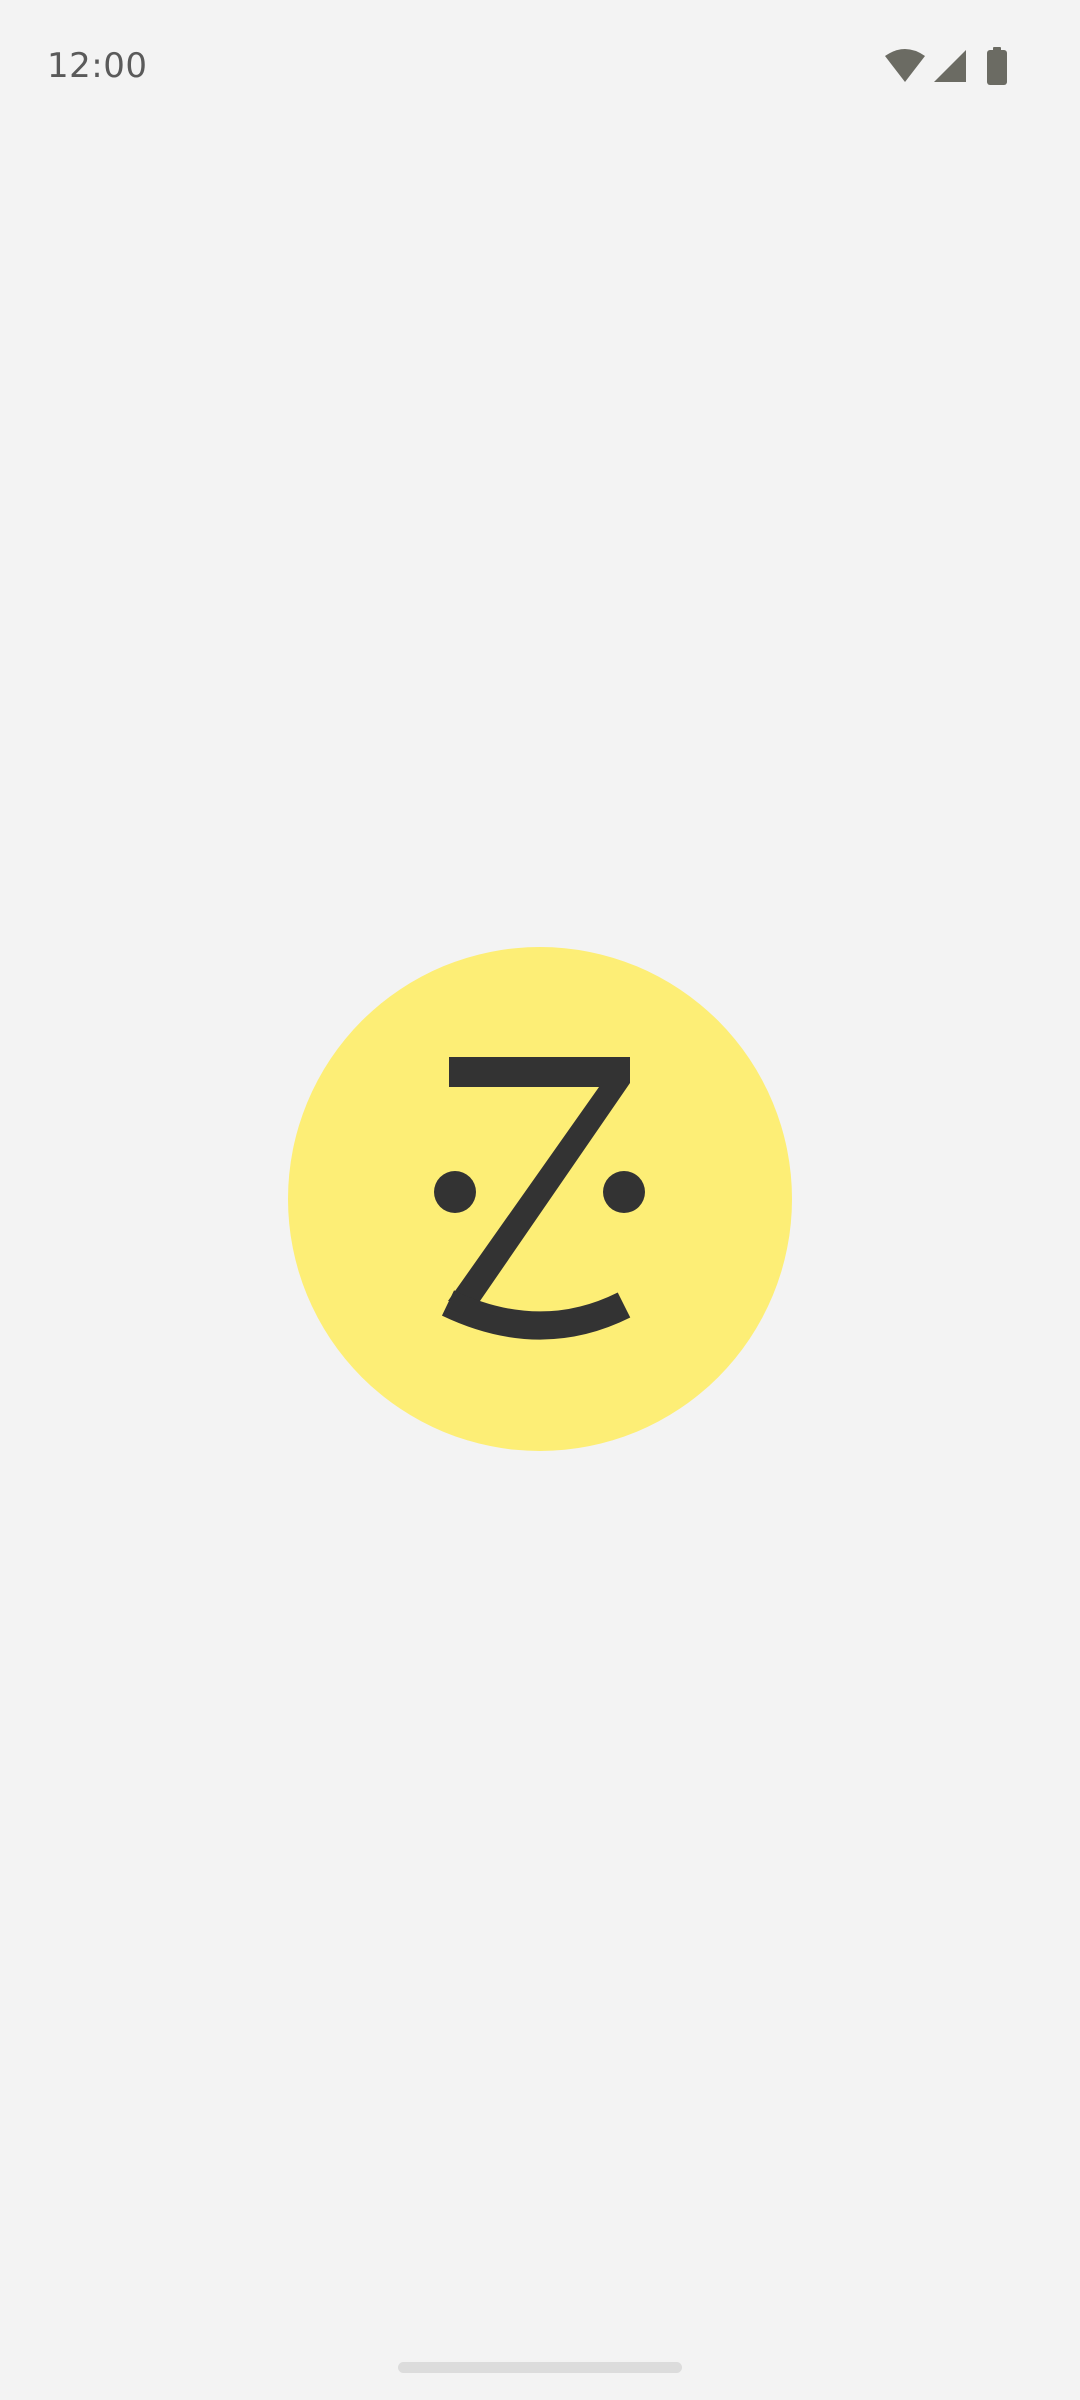  Describe the element at coordinates (540, 65) in the screenshot. I see `status-bar: 12:00` at that location.